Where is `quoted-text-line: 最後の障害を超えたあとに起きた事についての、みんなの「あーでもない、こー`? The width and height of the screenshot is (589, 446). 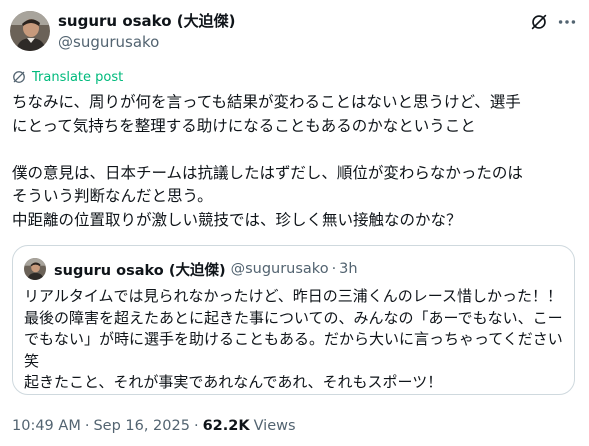 quoted-text-line: 最後の障害を超えたあとに起きた事についての、みんなの「あーでもない、こー is located at coordinates (293, 317).